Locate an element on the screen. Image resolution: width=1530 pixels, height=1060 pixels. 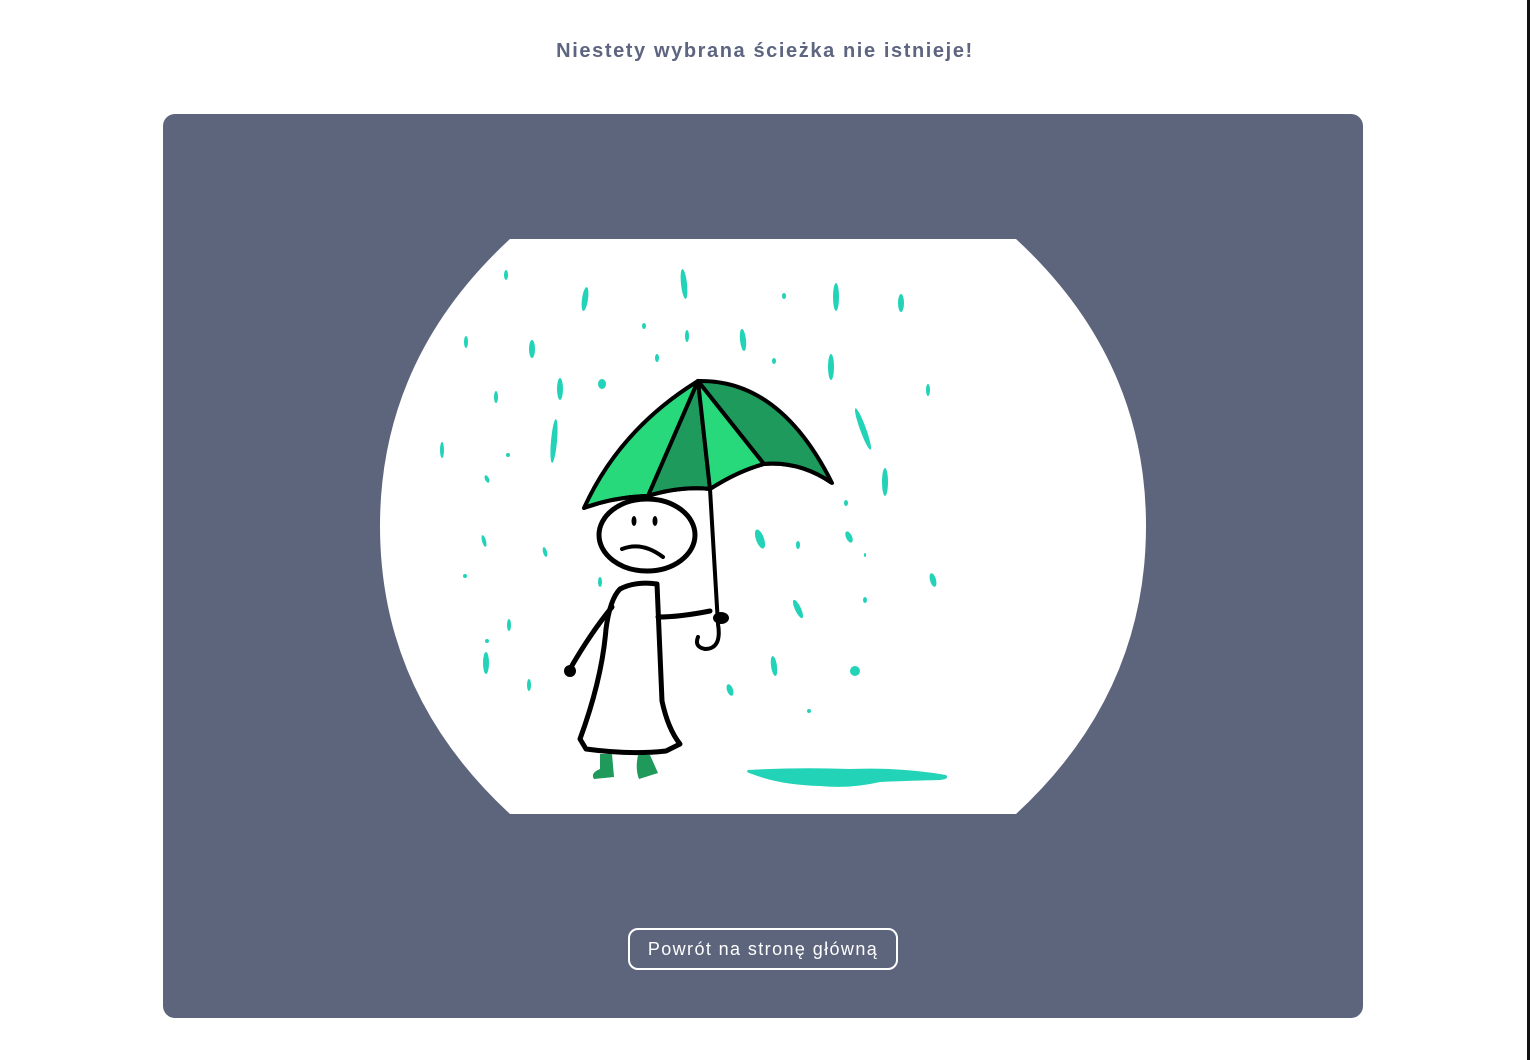
page-title: Niestety wybrana ścieżka nie istnieje! is located at coordinates (765, 51).